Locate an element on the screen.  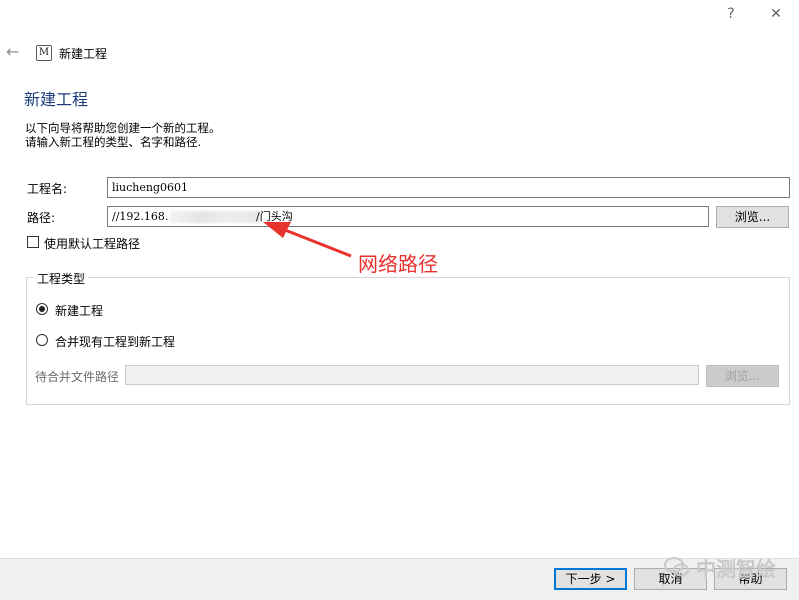
annotation-arrow-icon is located at coordinates (307, 240).